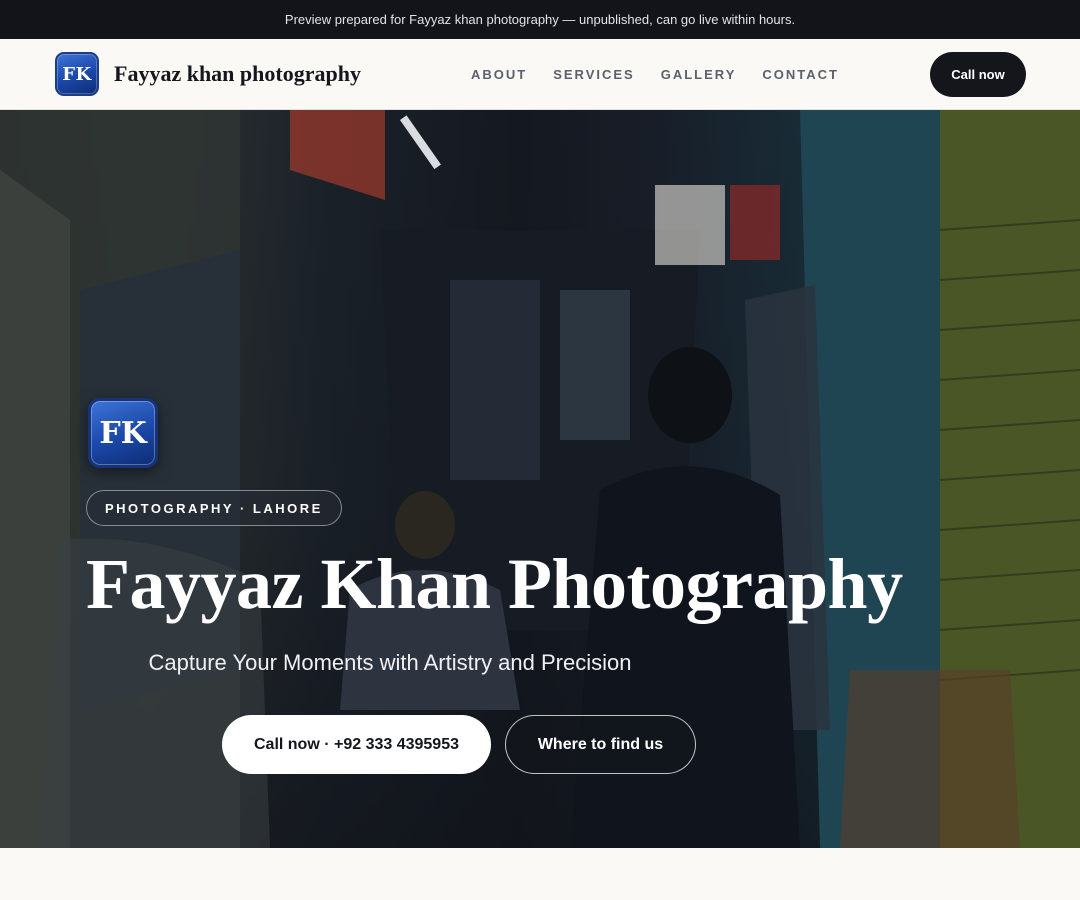 The width and height of the screenshot is (1080, 900). I want to click on call-phone-button: Call now · +92 333 4395953, so click(356, 744).